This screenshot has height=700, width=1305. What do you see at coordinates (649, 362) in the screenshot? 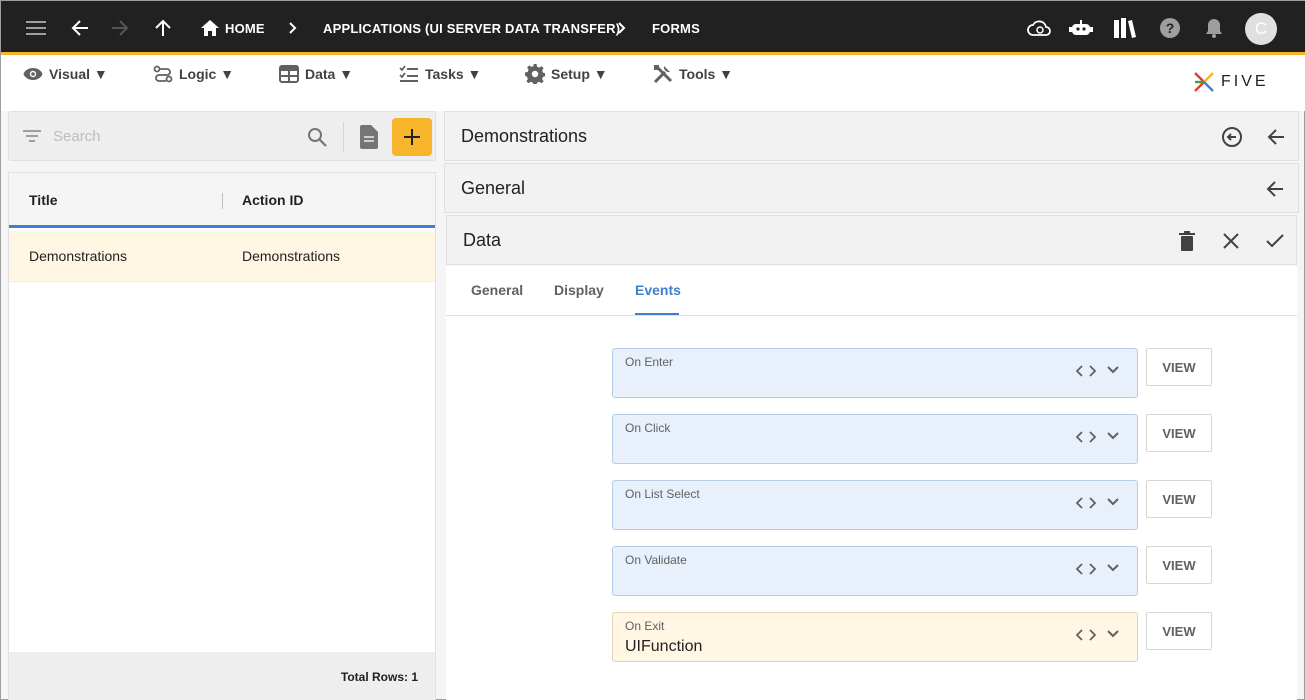
I see `field-label: On Enter` at bounding box center [649, 362].